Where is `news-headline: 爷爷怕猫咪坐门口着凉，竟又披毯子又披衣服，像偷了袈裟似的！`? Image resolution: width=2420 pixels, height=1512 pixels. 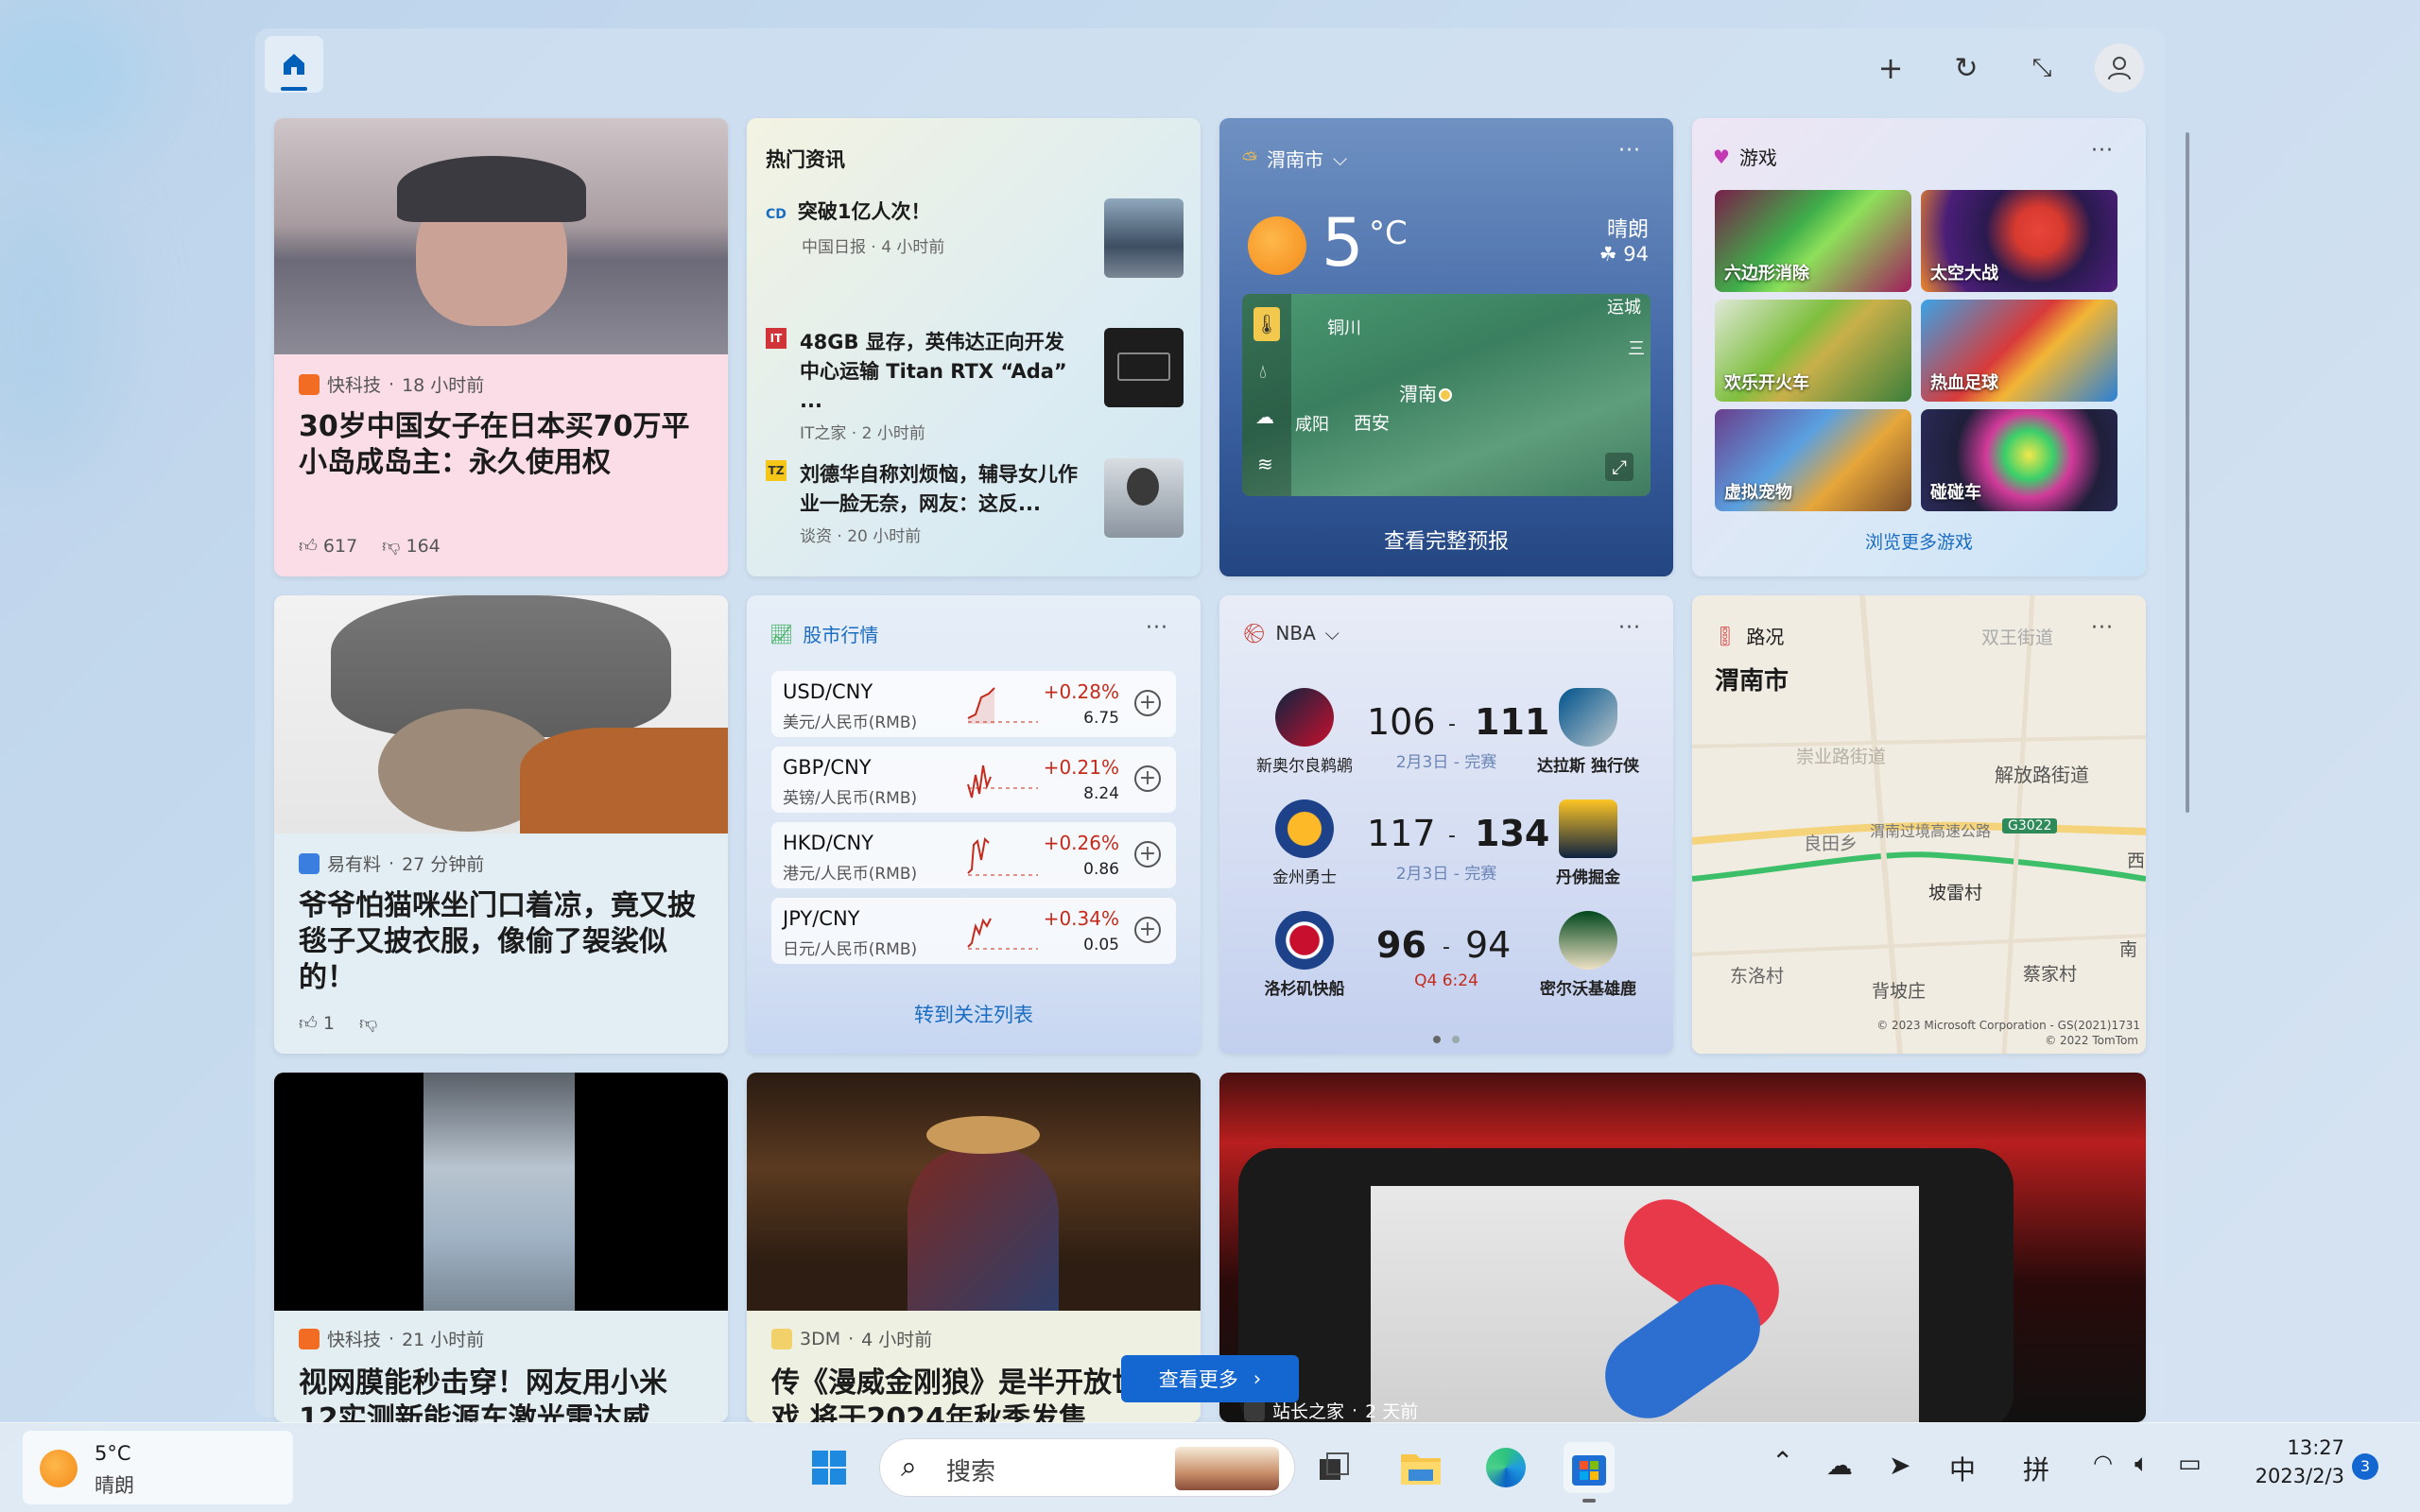
news-headline: 爷爷怕猫咪坐门口着凉，竟又披毯子又披衣服，像偷了袈裟似的！ is located at coordinates (502, 942).